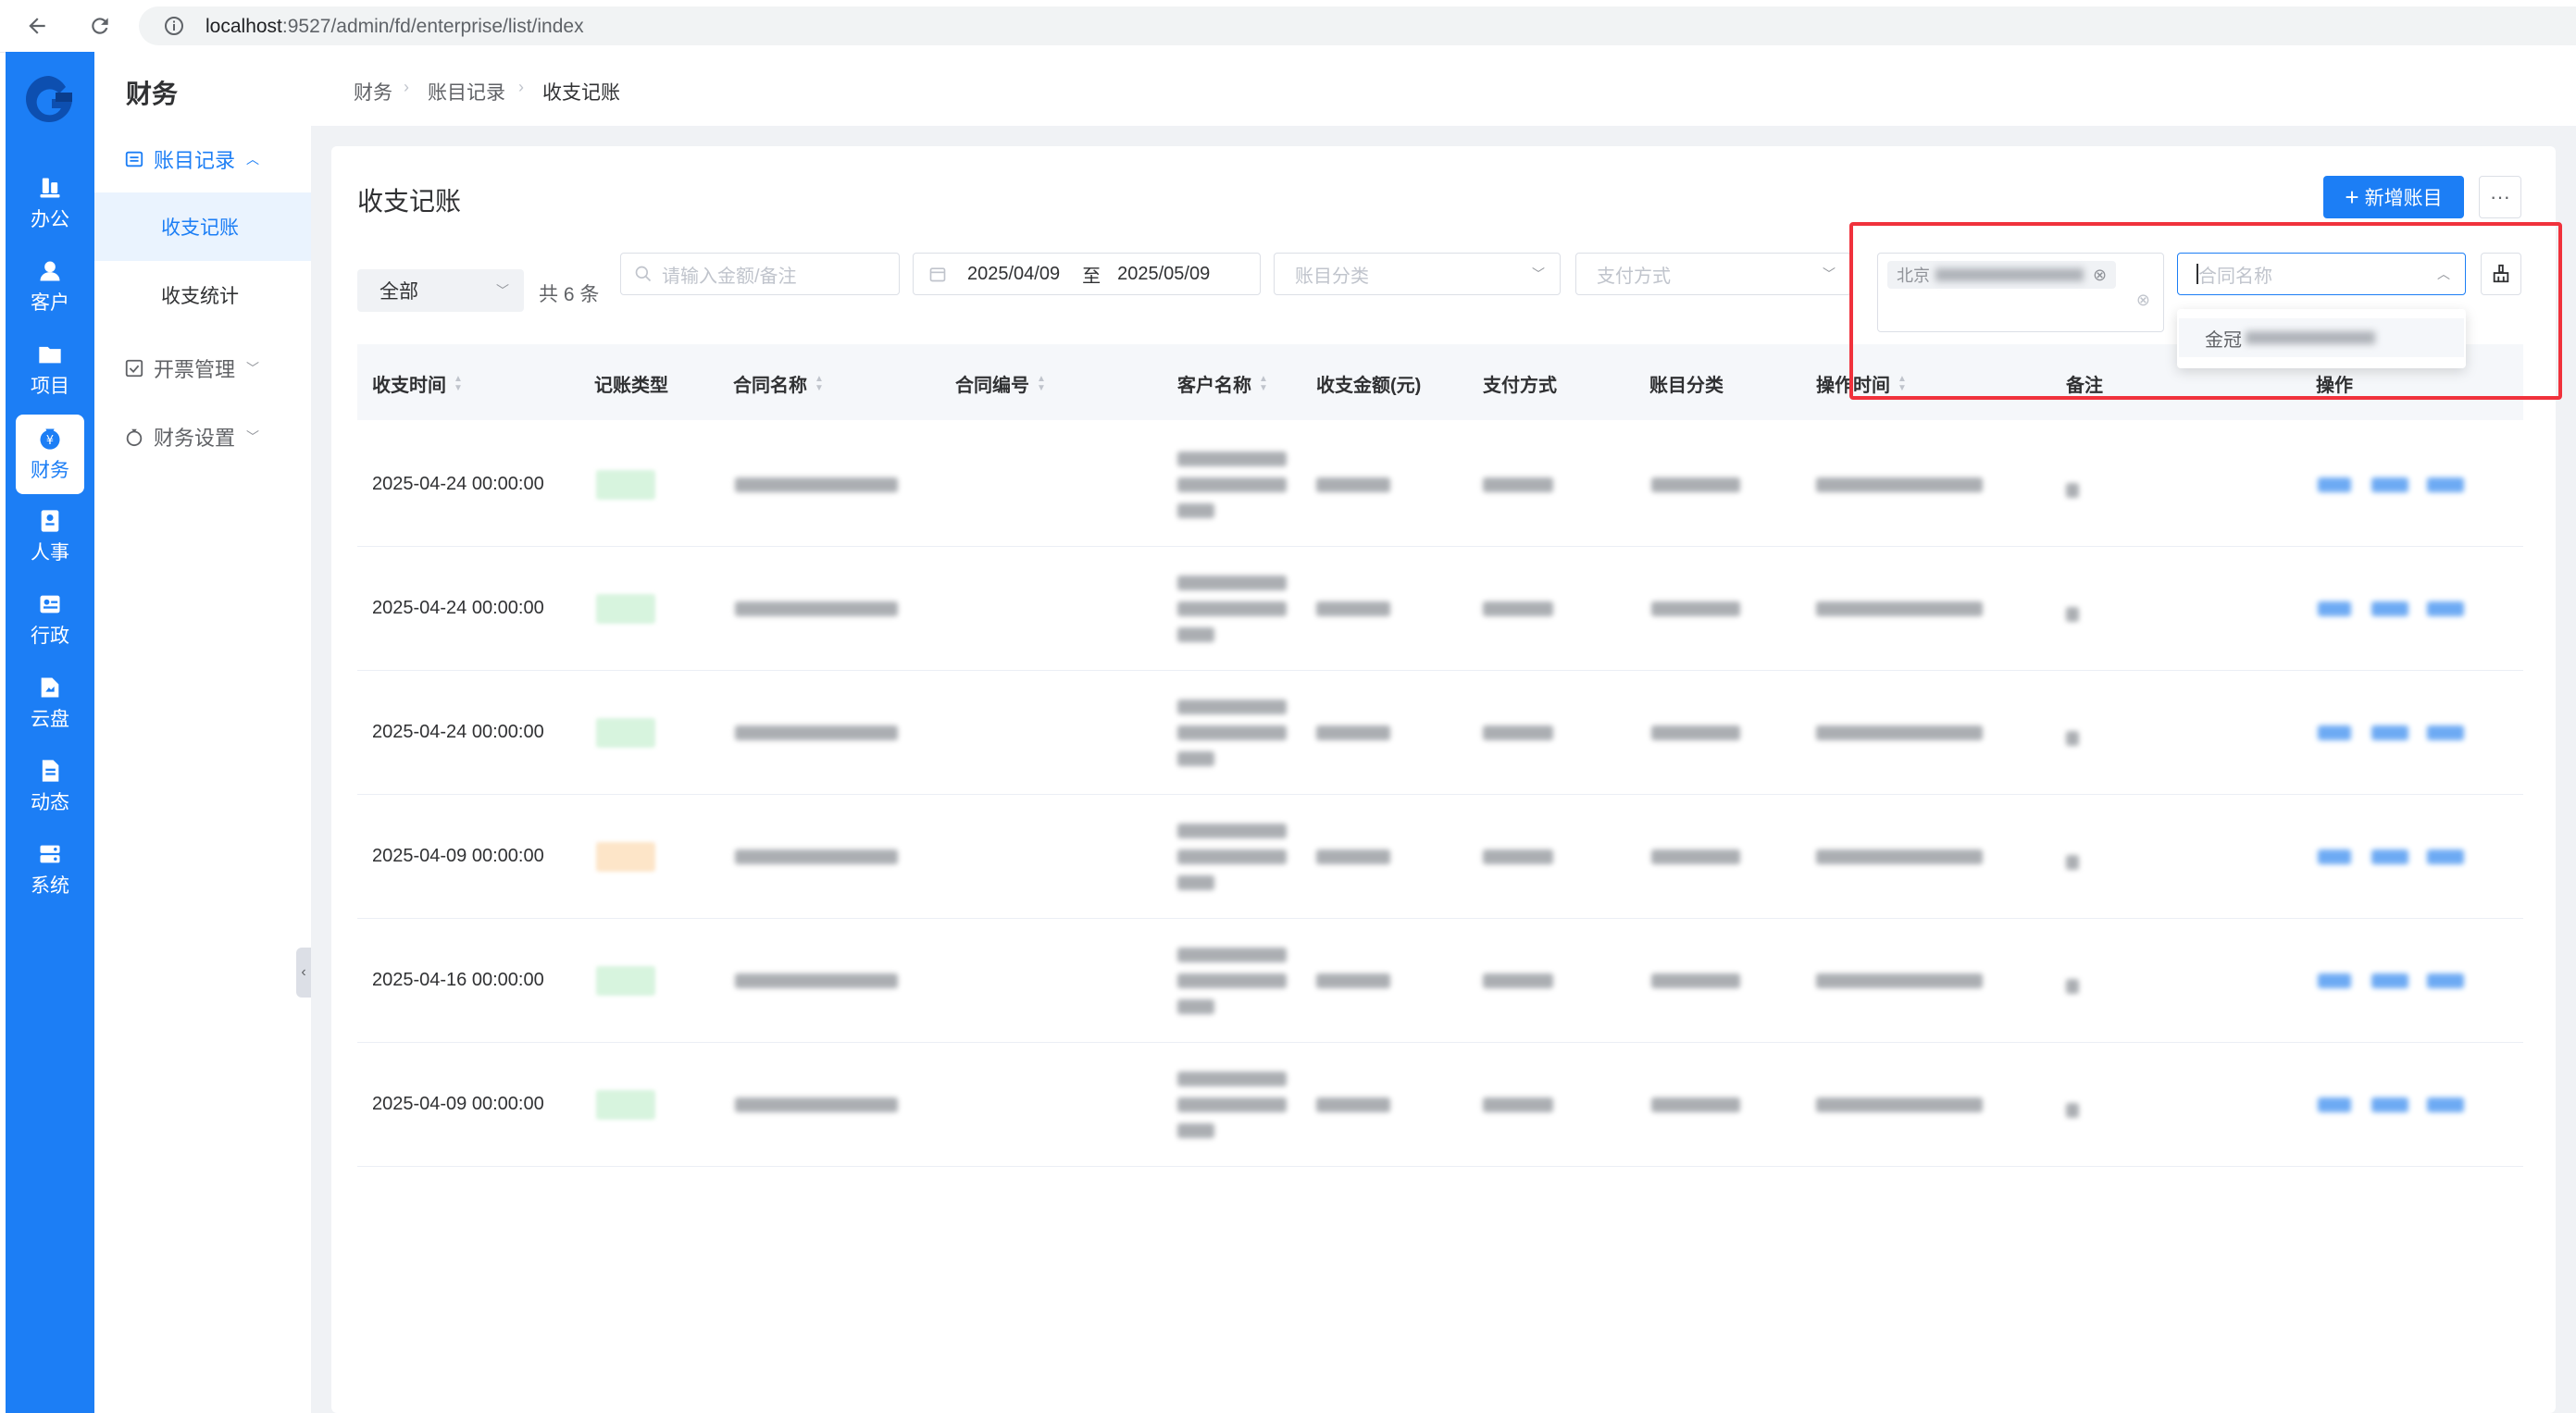  Describe the element at coordinates (174, 28) in the screenshot. I see `site-info-icon` at that location.